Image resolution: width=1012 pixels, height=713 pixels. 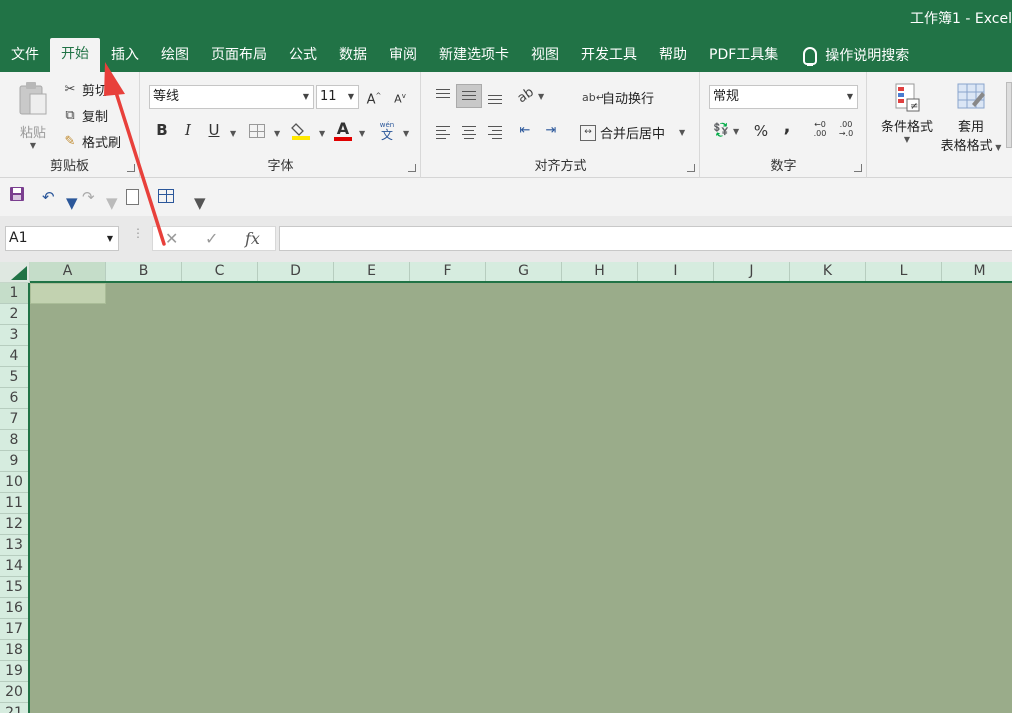 I want to click on orientation-button: ab ▼, so click(x=529, y=96).